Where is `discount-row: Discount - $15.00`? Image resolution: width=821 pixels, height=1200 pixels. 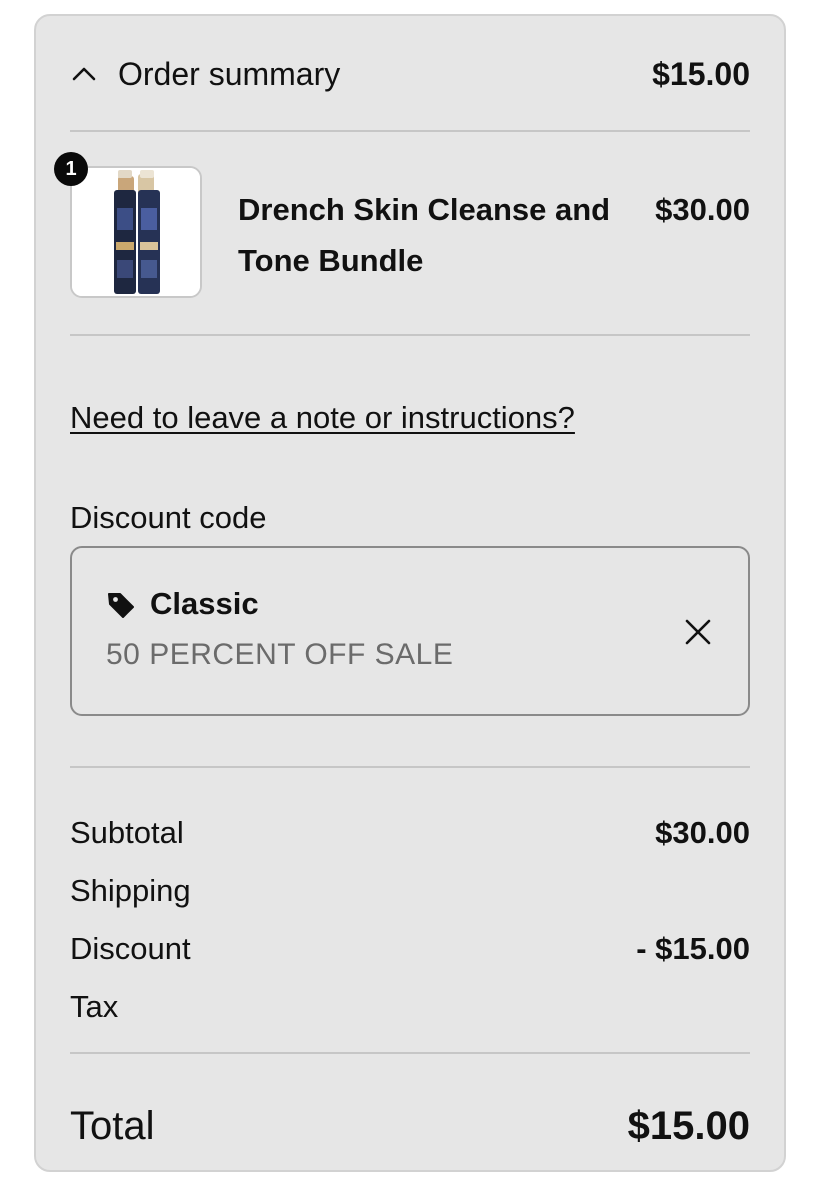 discount-row: Discount - $15.00 is located at coordinates (410, 949).